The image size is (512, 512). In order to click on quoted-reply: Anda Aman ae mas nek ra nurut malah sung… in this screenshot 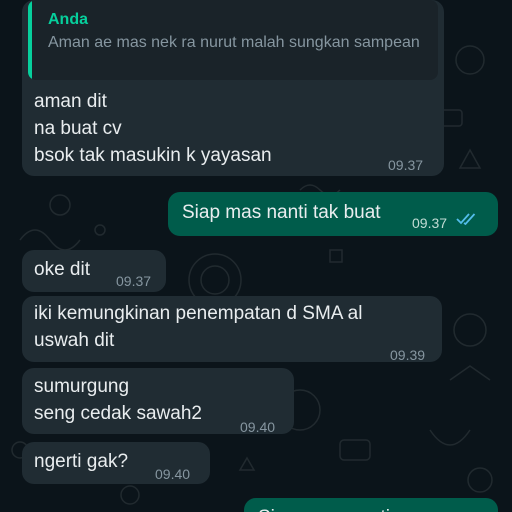, I will do `click(233, 40)`.